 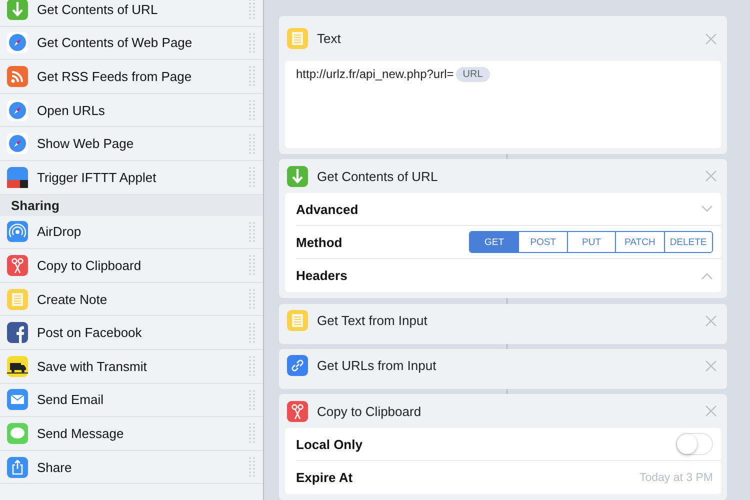 I want to click on method-option: GET, so click(x=494, y=242).